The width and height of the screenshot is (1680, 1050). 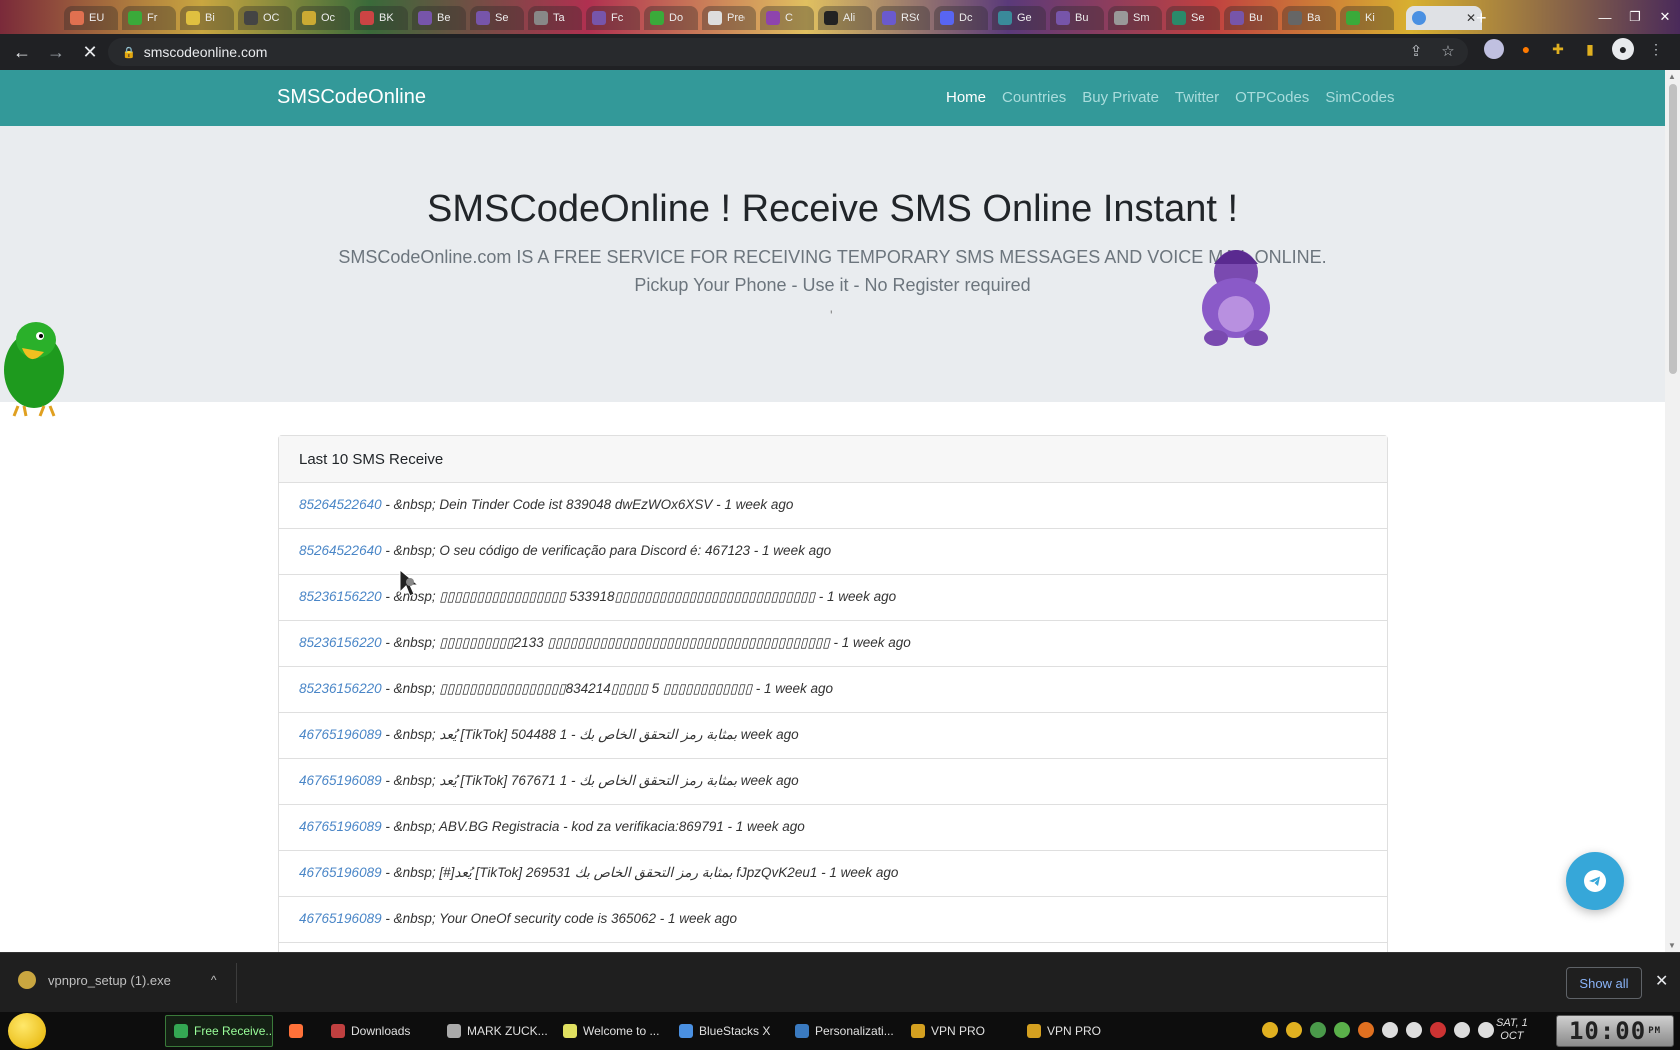 I want to click on side-panel-icon: ▮, so click(x=1590, y=49).